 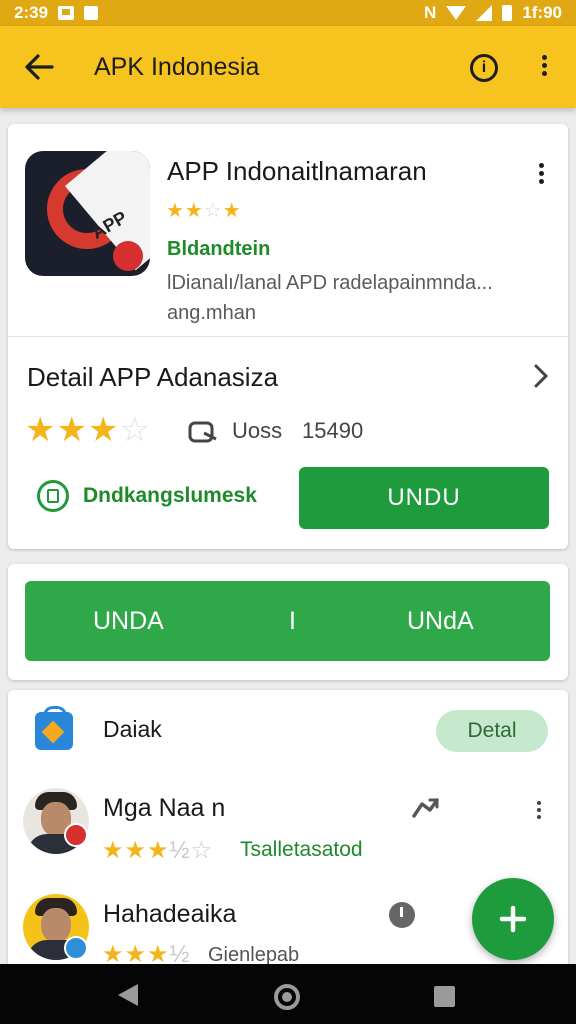 I want to click on chevron-right-icon, so click(x=541, y=376).